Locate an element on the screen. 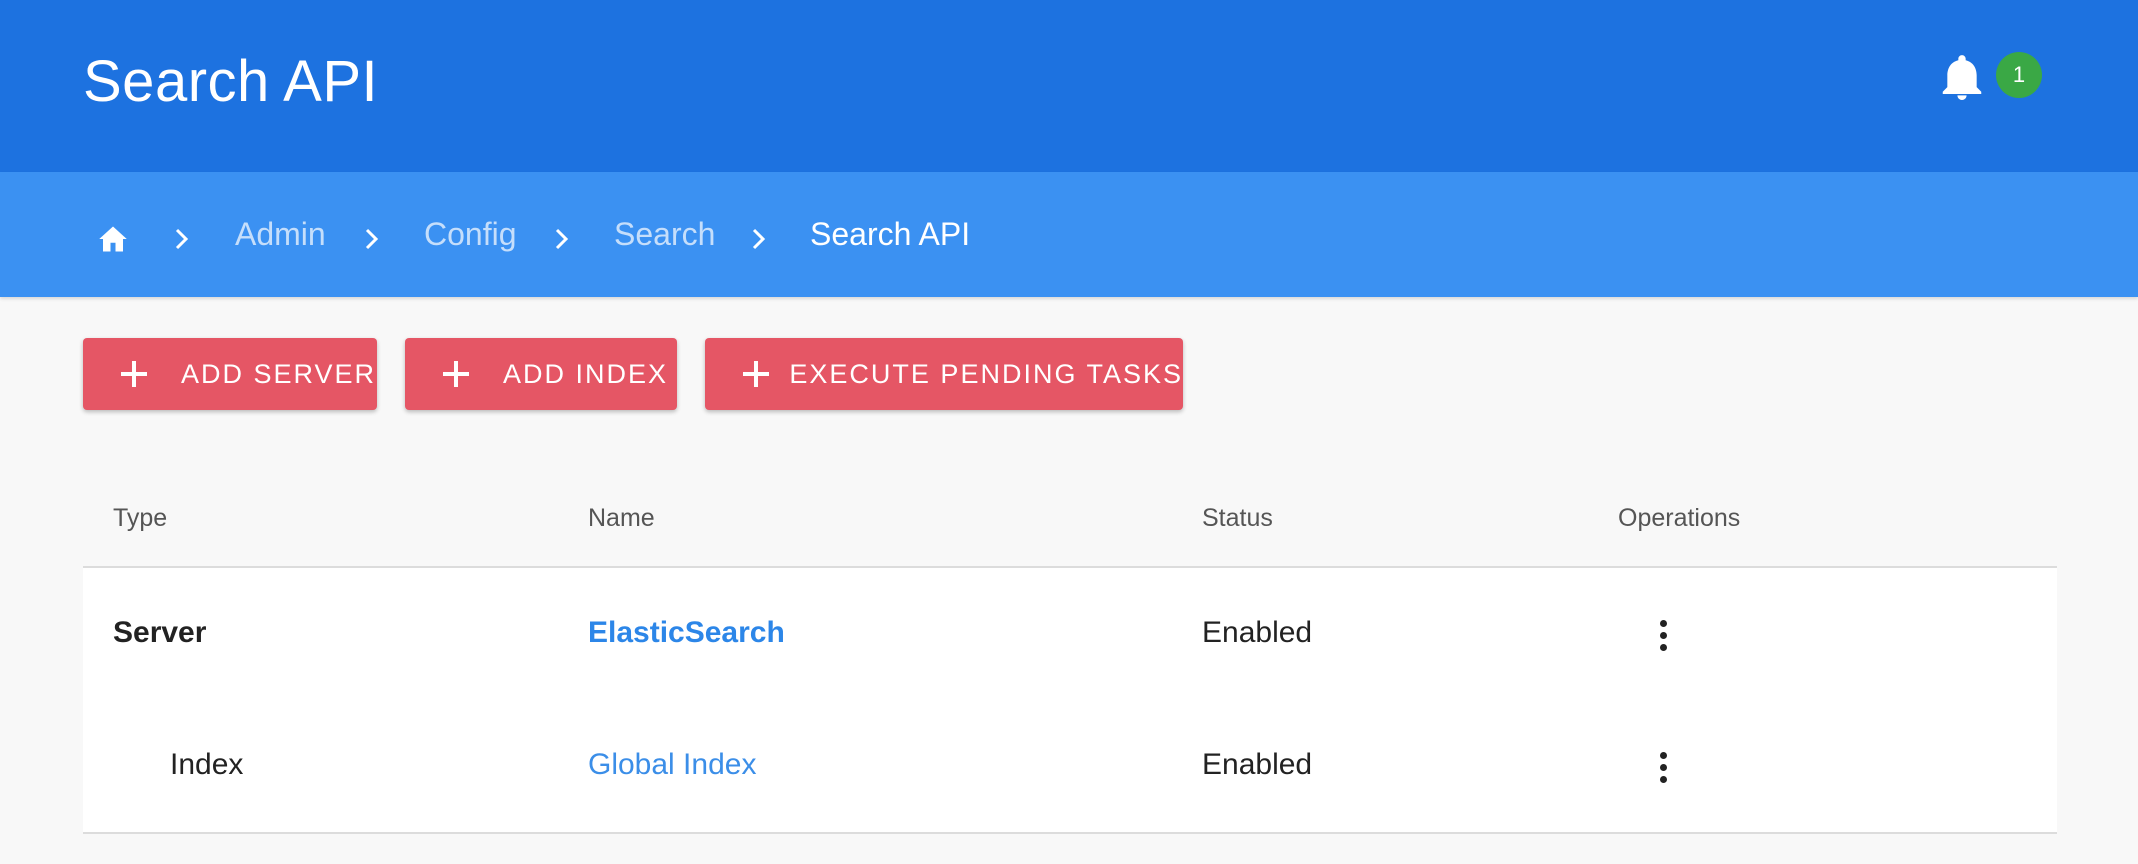  execute-pending-tasks-button: EXECUTE PENDING TASKS is located at coordinates (944, 374).